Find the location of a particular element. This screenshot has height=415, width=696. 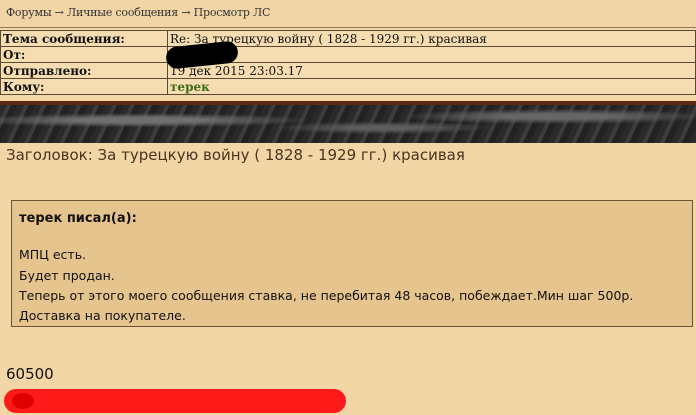

to-label: Кому: is located at coordinates (84, 86).